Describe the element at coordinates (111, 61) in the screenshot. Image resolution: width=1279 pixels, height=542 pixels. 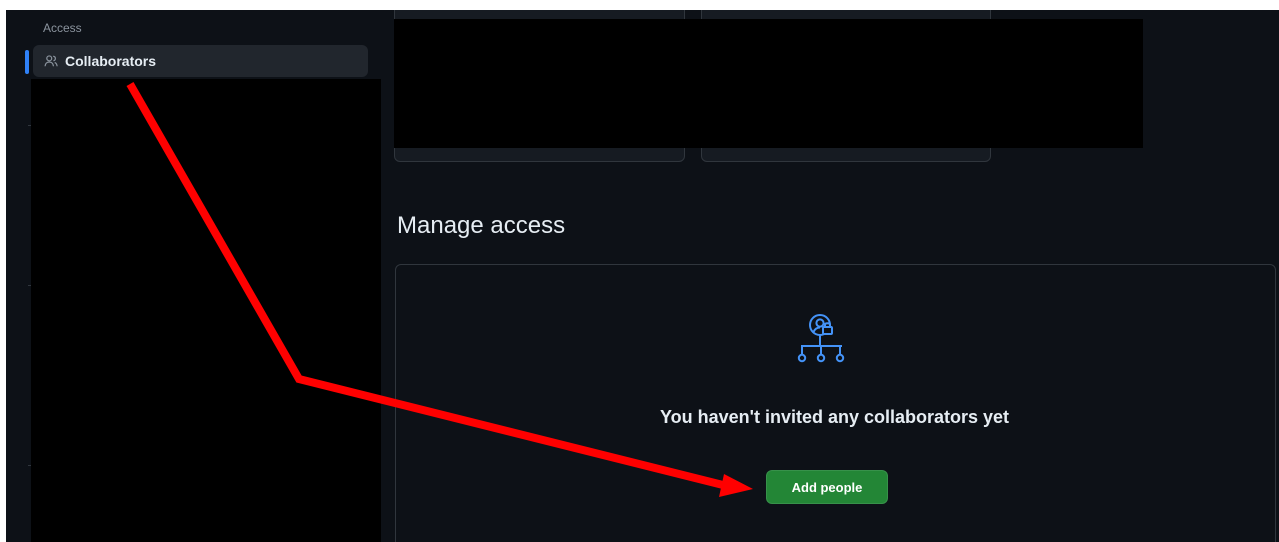
I see `sidebar-item-label: Collaborators` at that location.